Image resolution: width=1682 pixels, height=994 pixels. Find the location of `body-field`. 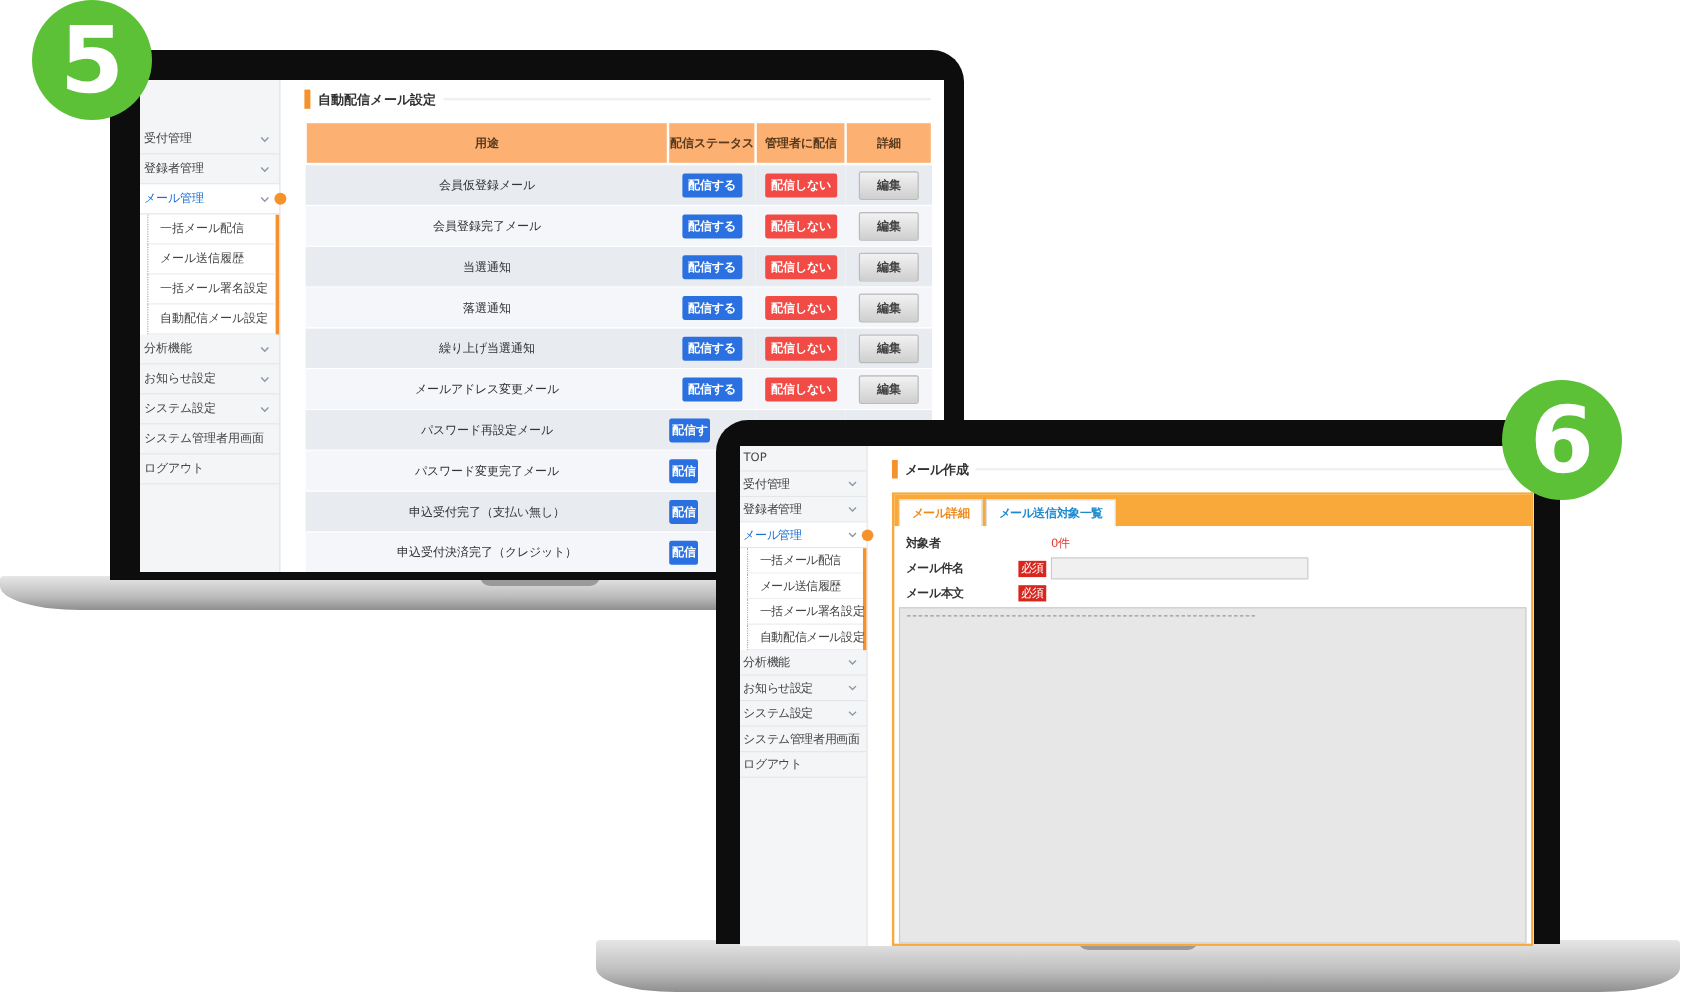

body-field is located at coordinates (1212, 775).